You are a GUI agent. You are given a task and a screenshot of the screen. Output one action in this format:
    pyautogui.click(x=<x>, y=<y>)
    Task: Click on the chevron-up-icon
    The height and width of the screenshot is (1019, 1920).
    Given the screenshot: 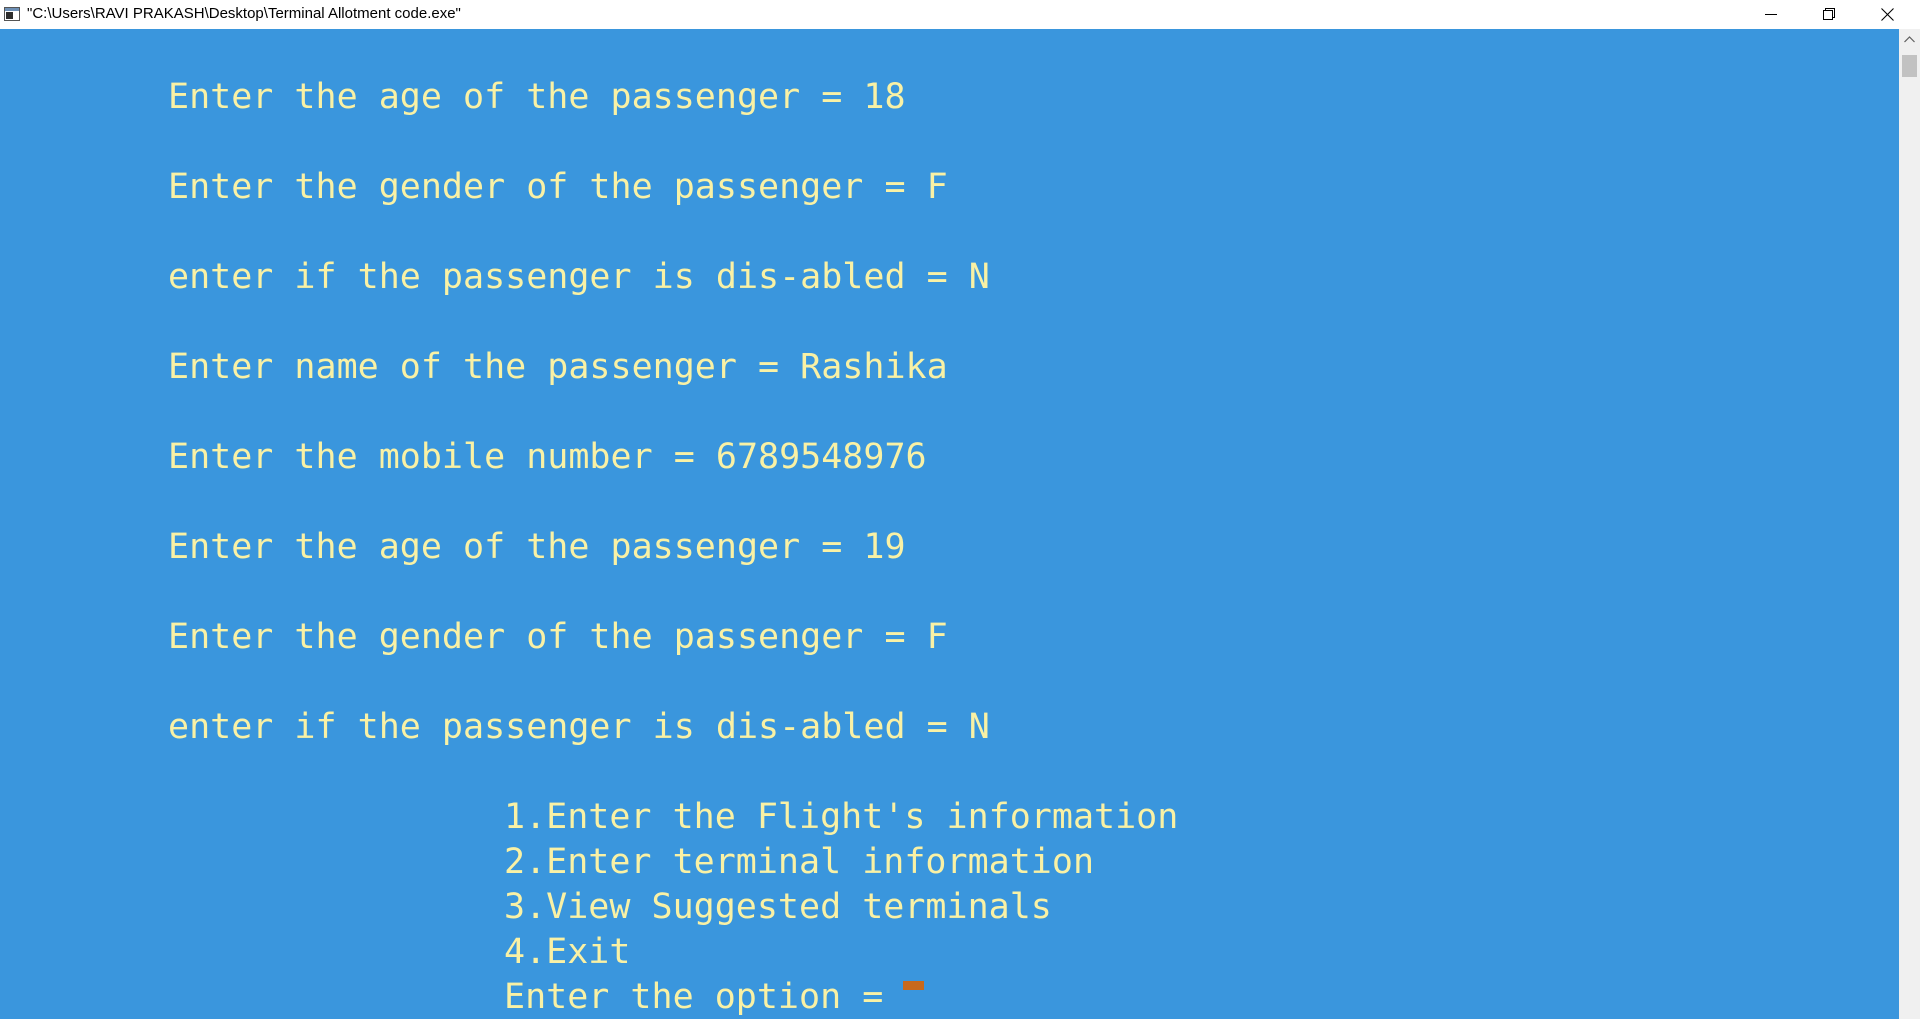 What is the action you would take?
    pyautogui.click(x=1909, y=39)
    